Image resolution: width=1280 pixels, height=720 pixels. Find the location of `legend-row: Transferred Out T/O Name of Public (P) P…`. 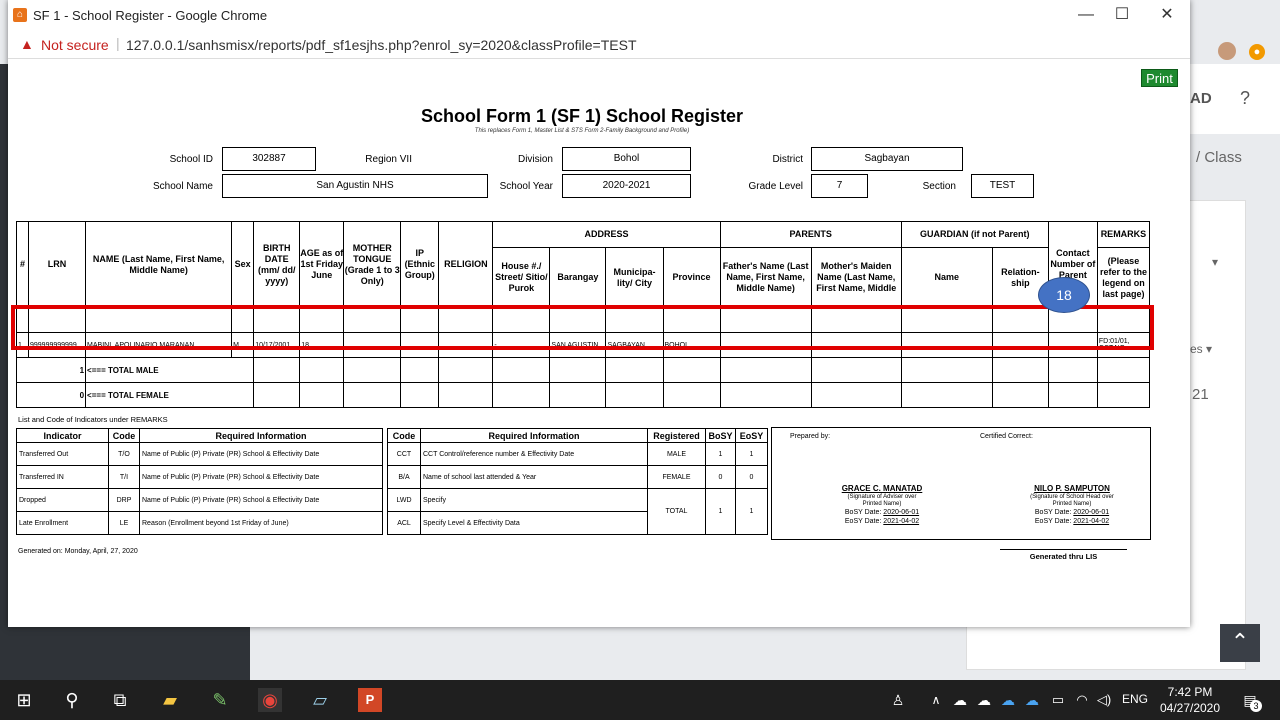

legend-row: Transferred Out T/O Name of Public (P) P… is located at coordinates (199, 454).